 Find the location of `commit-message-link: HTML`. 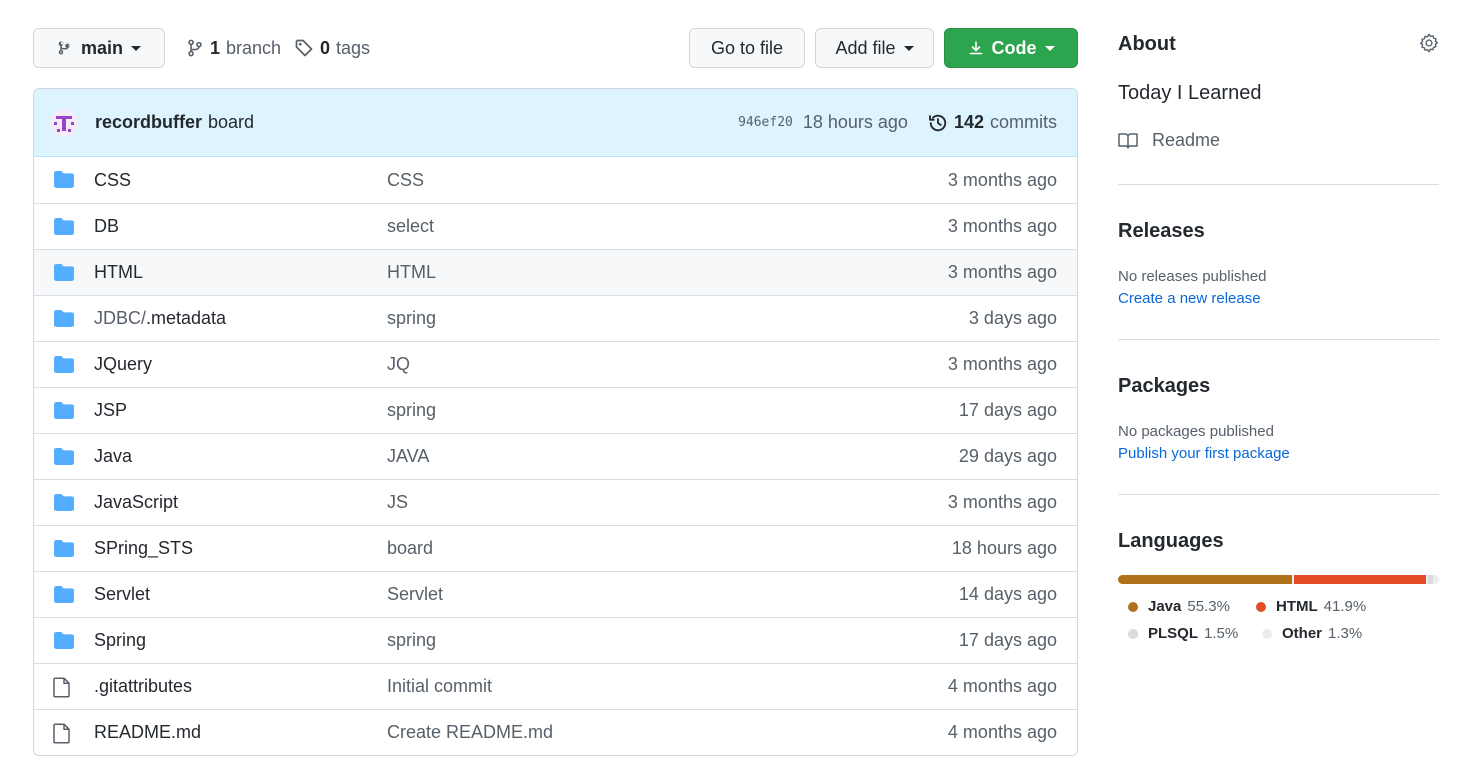

commit-message-link: HTML is located at coordinates (411, 272).